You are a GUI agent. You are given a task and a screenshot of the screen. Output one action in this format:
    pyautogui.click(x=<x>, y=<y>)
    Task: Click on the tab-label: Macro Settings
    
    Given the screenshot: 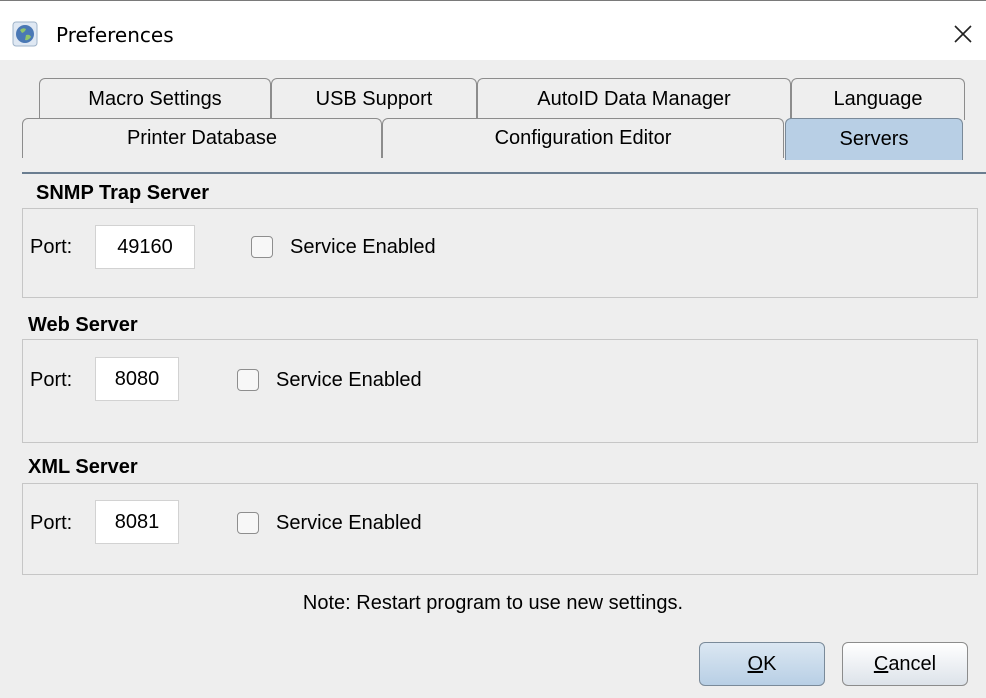 What is the action you would take?
    pyautogui.click(x=155, y=99)
    